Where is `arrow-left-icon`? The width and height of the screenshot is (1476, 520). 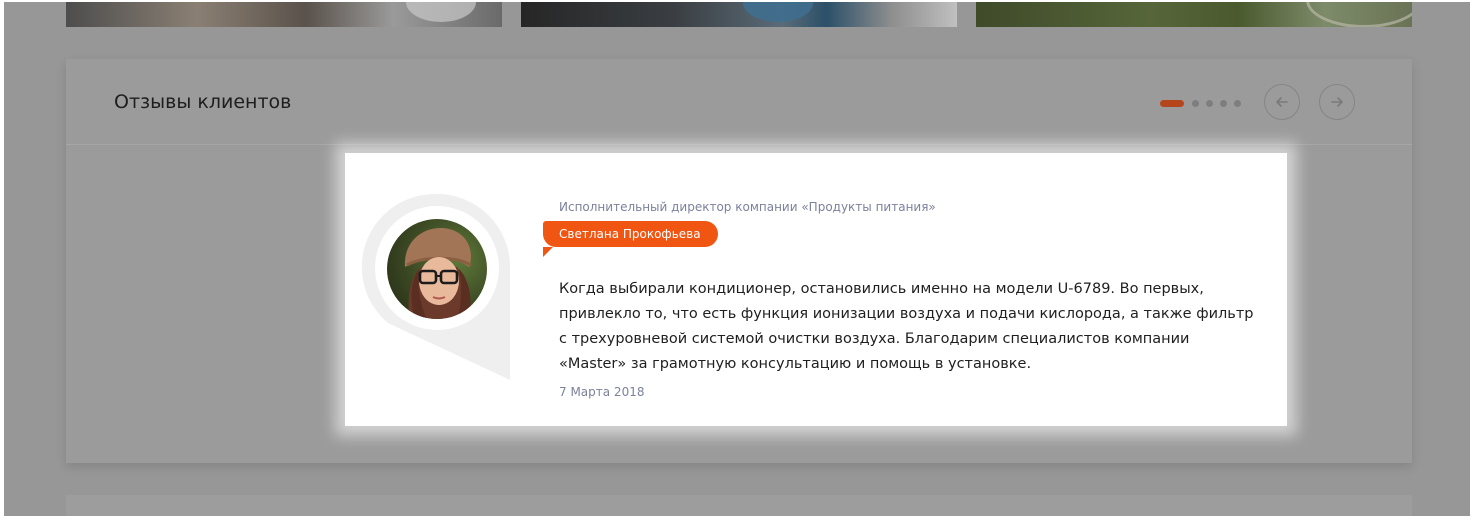 arrow-left-icon is located at coordinates (1282, 102).